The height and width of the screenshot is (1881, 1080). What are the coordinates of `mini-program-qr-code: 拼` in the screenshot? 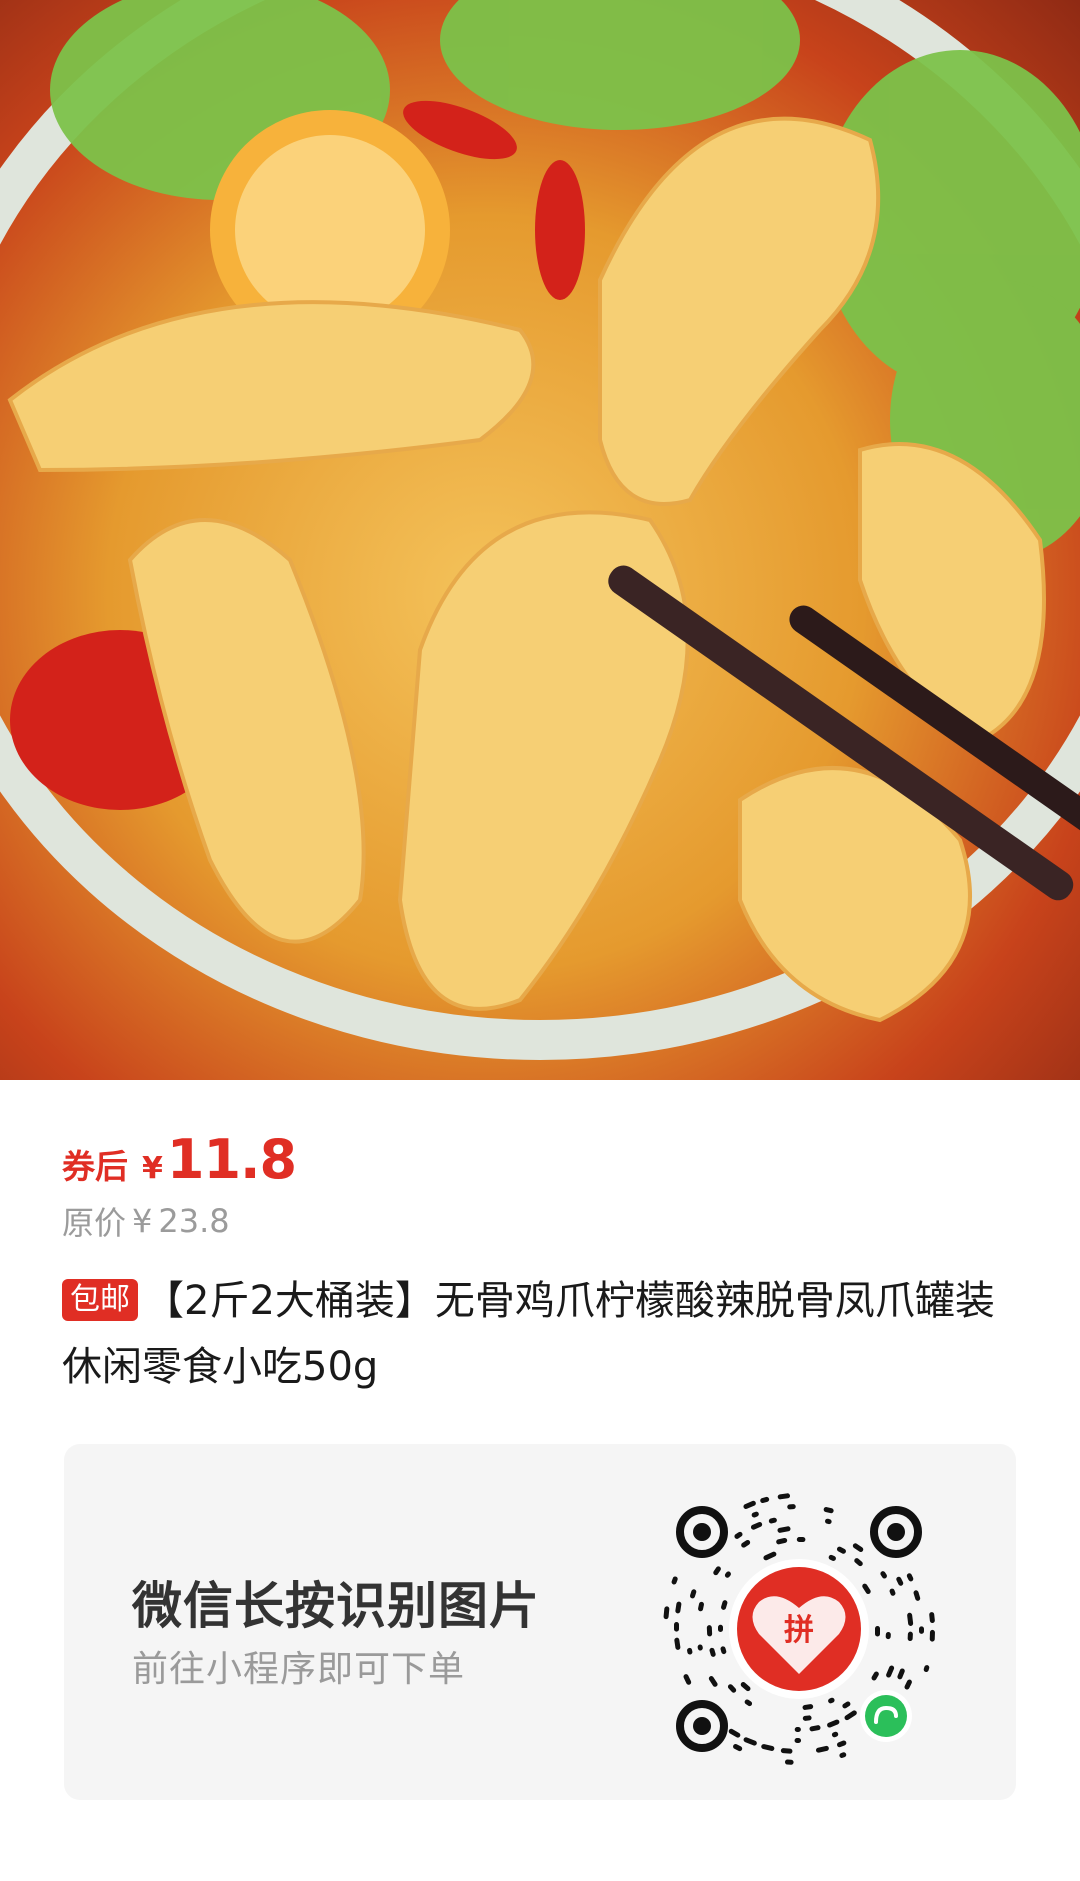 It's located at (799, 1629).